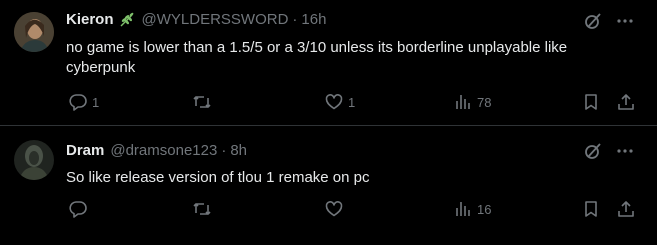  I want to click on tweet-header: Dram @dramsone123 · 8h, so click(156, 151).